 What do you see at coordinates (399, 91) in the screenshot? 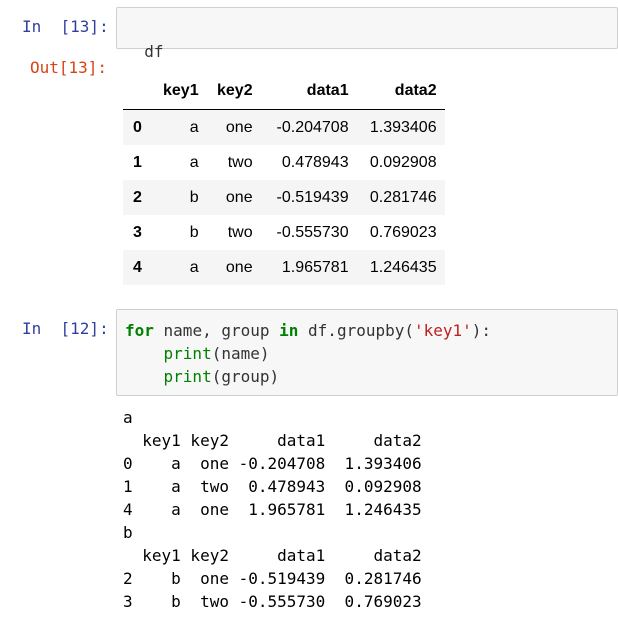
I see `column-header-data2: data2` at bounding box center [399, 91].